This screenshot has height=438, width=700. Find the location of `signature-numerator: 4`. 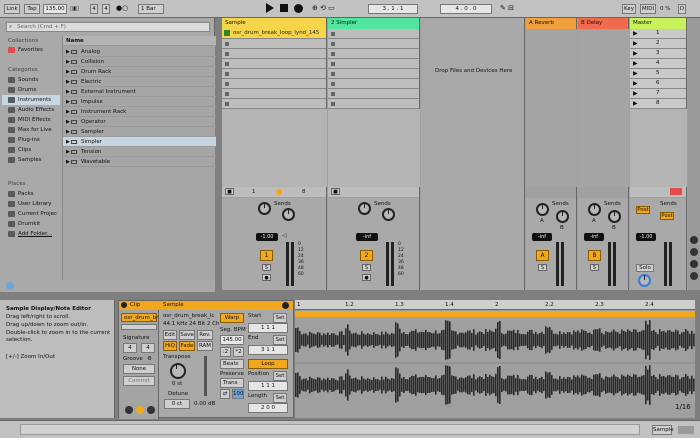

signature-numerator: 4 is located at coordinates (94, 9).